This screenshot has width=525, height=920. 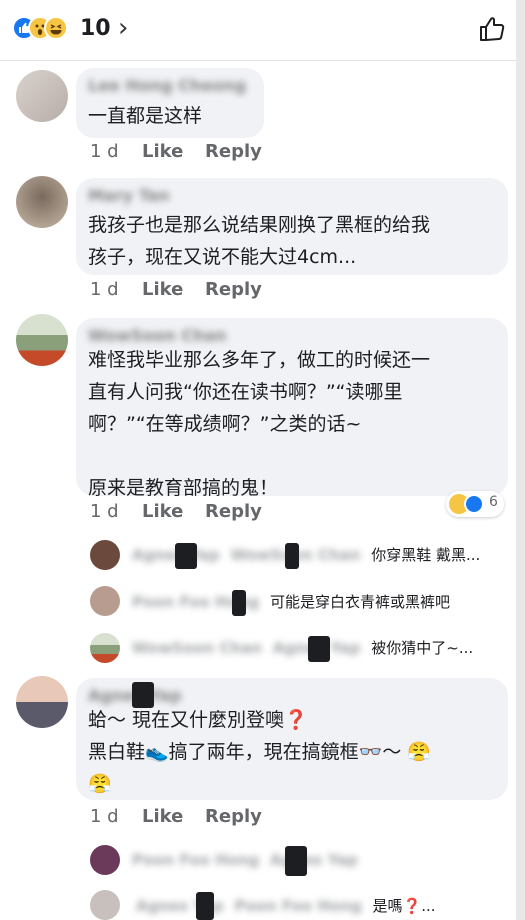 I want to click on reply-preview: Poon Foo Hong Agnes Yap, so click(x=322, y=861).